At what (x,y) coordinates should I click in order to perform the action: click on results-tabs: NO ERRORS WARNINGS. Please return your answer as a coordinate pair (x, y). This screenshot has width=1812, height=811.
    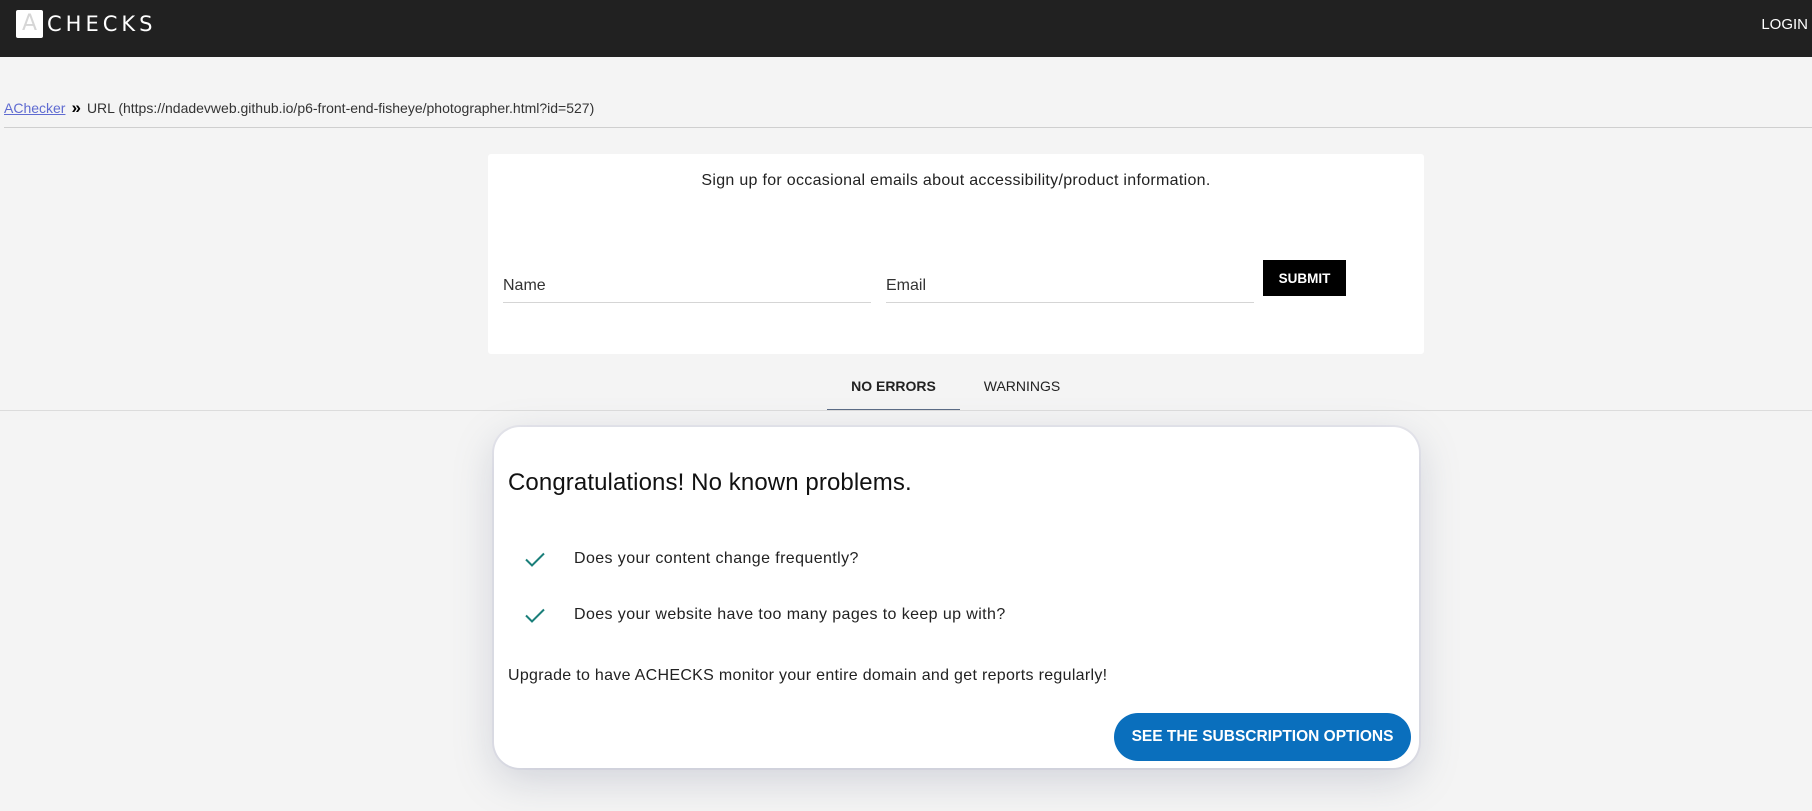
    Looking at the image, I should click on (906, 390).